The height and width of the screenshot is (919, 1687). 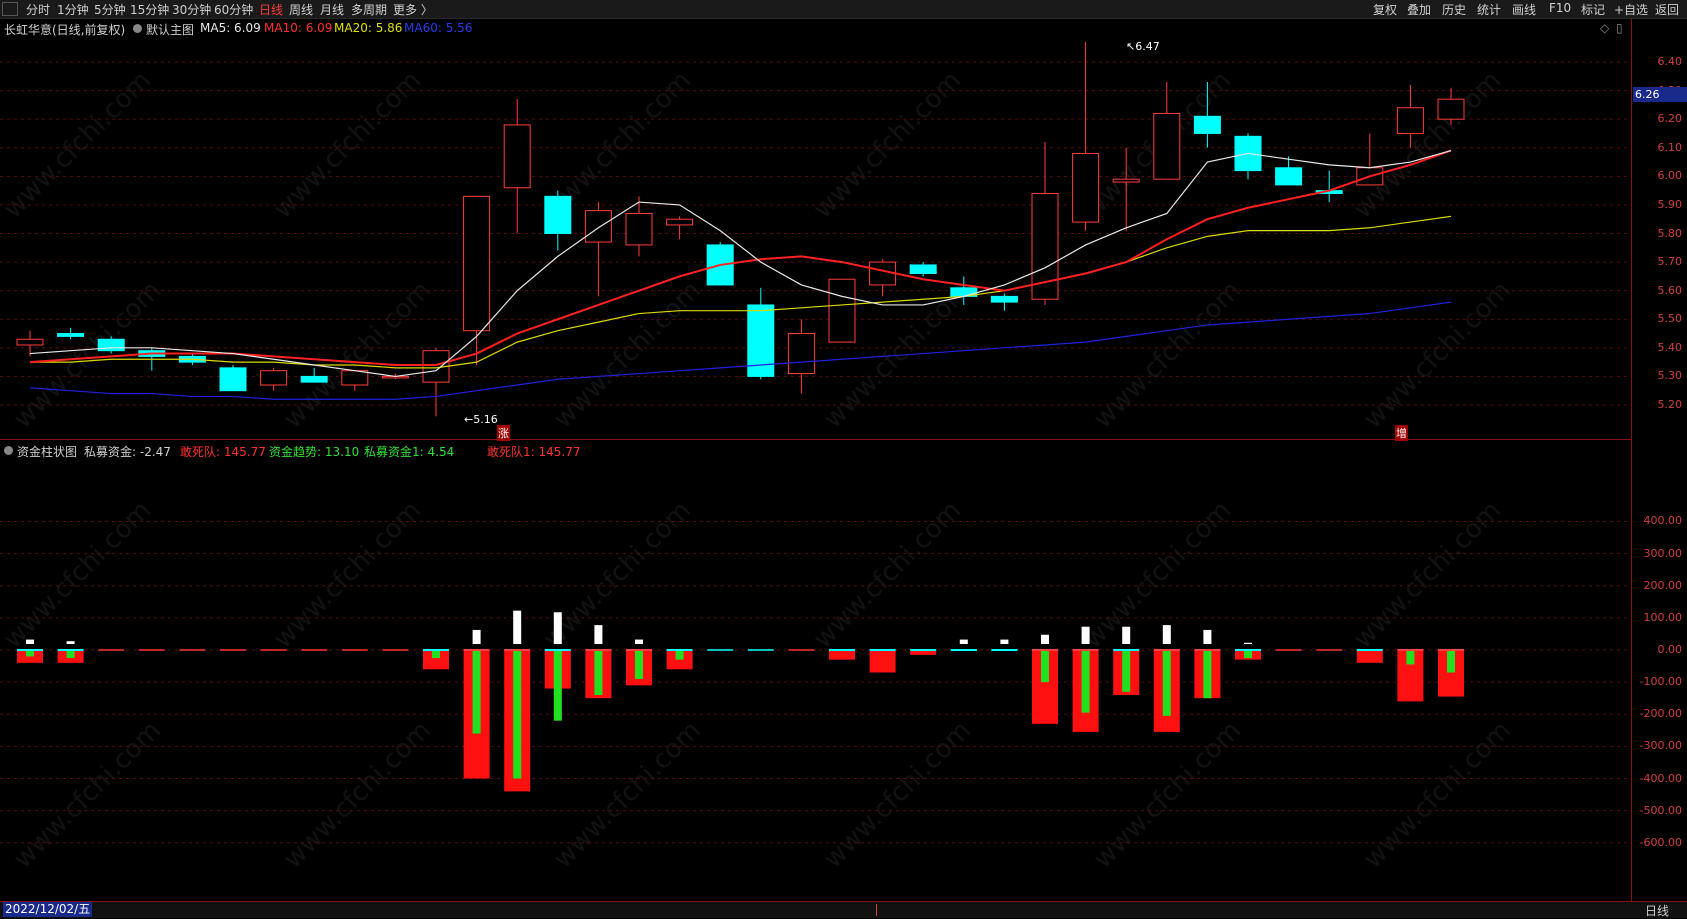 I want to click on status-bar: 2022/12/02/五 日线, so click(x=843, y=909).